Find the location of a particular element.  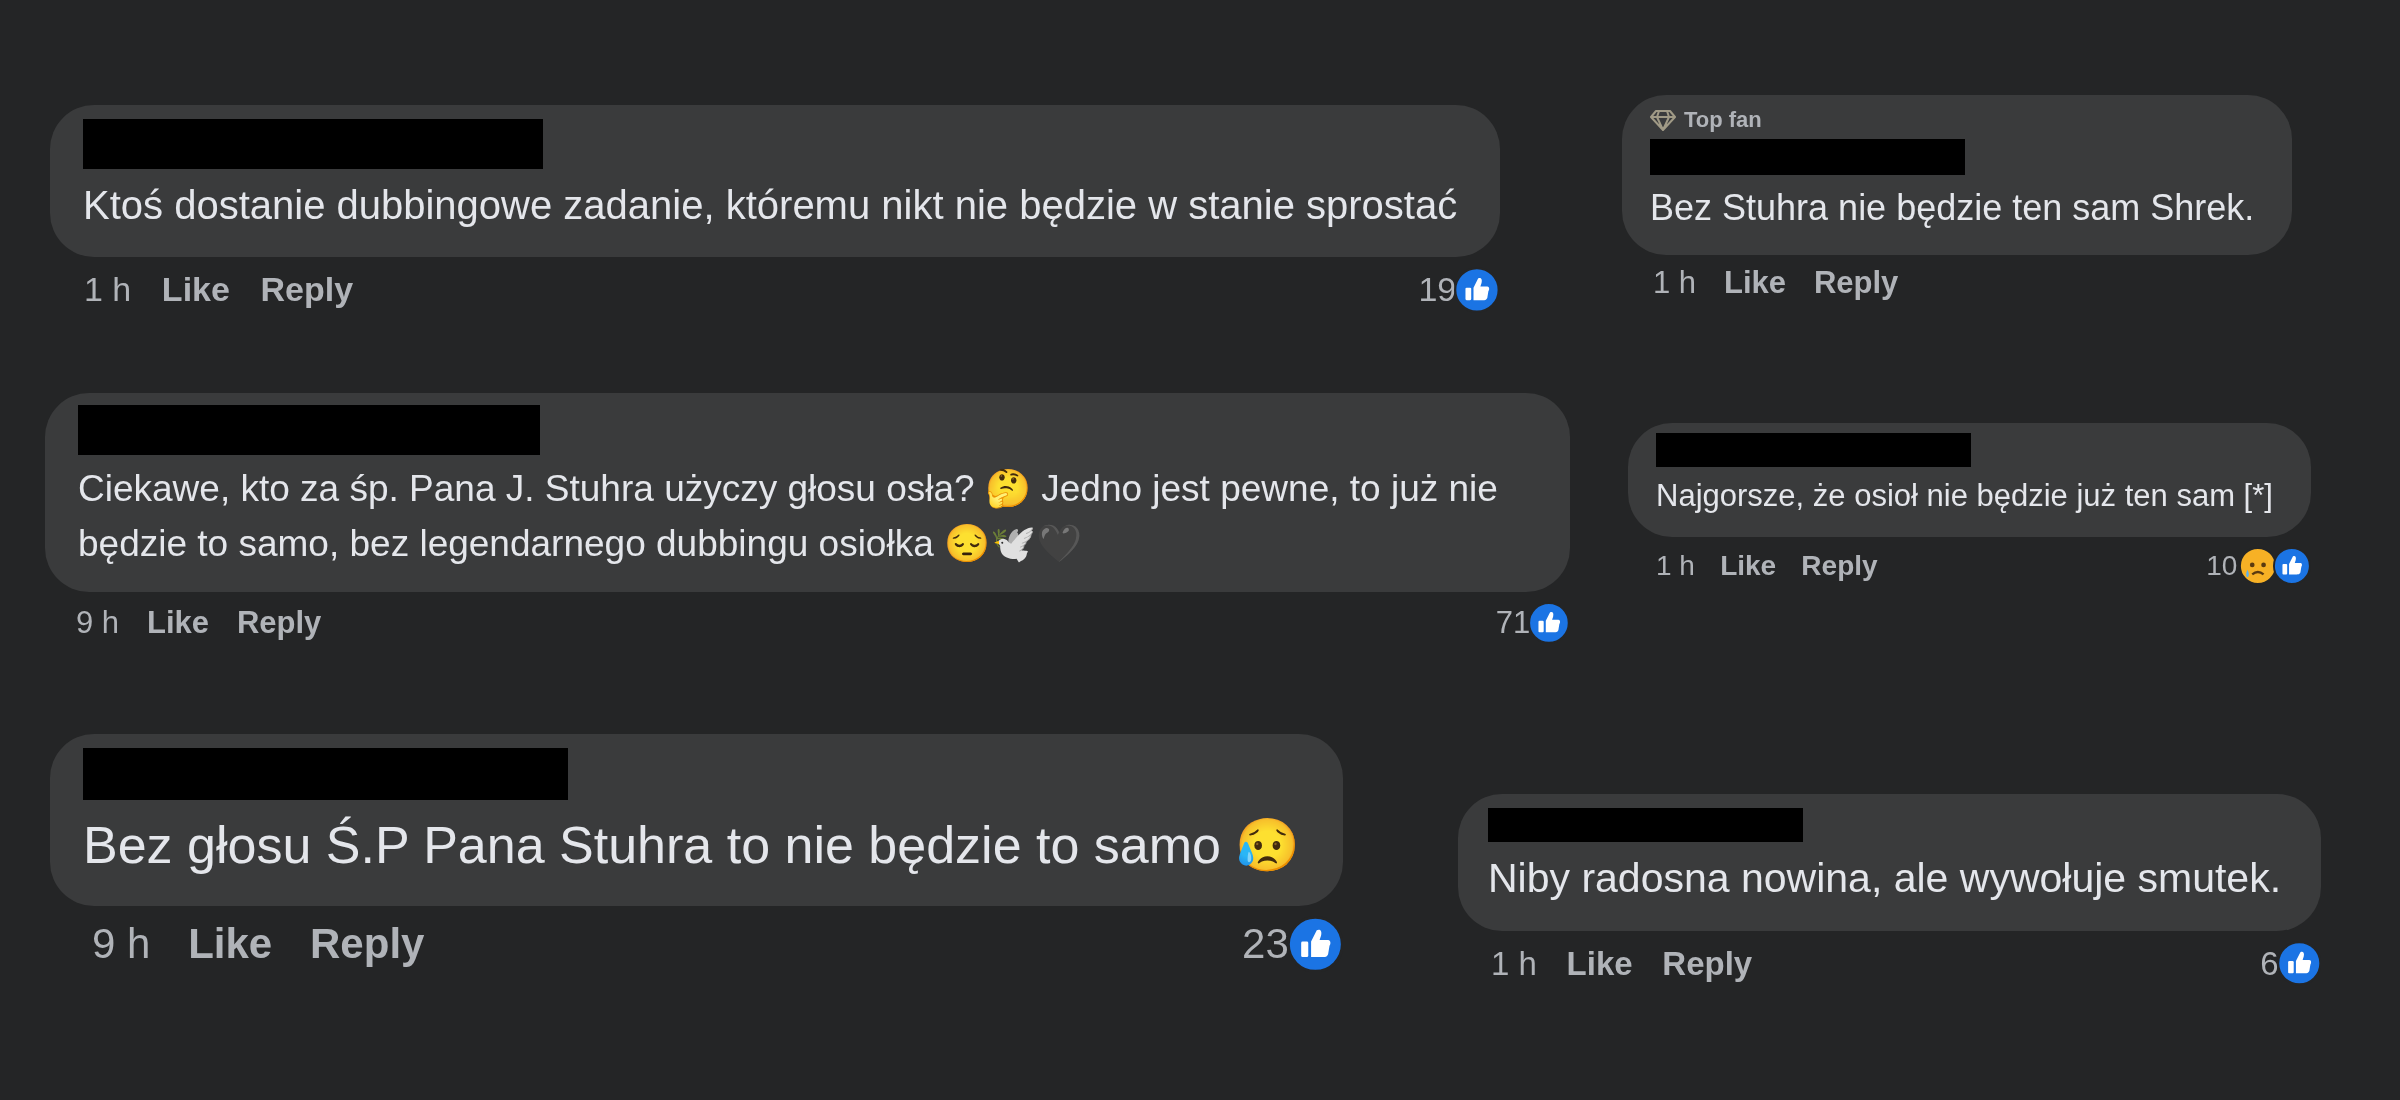

reaction-count: 6 is located at coordinates (2269, 963).